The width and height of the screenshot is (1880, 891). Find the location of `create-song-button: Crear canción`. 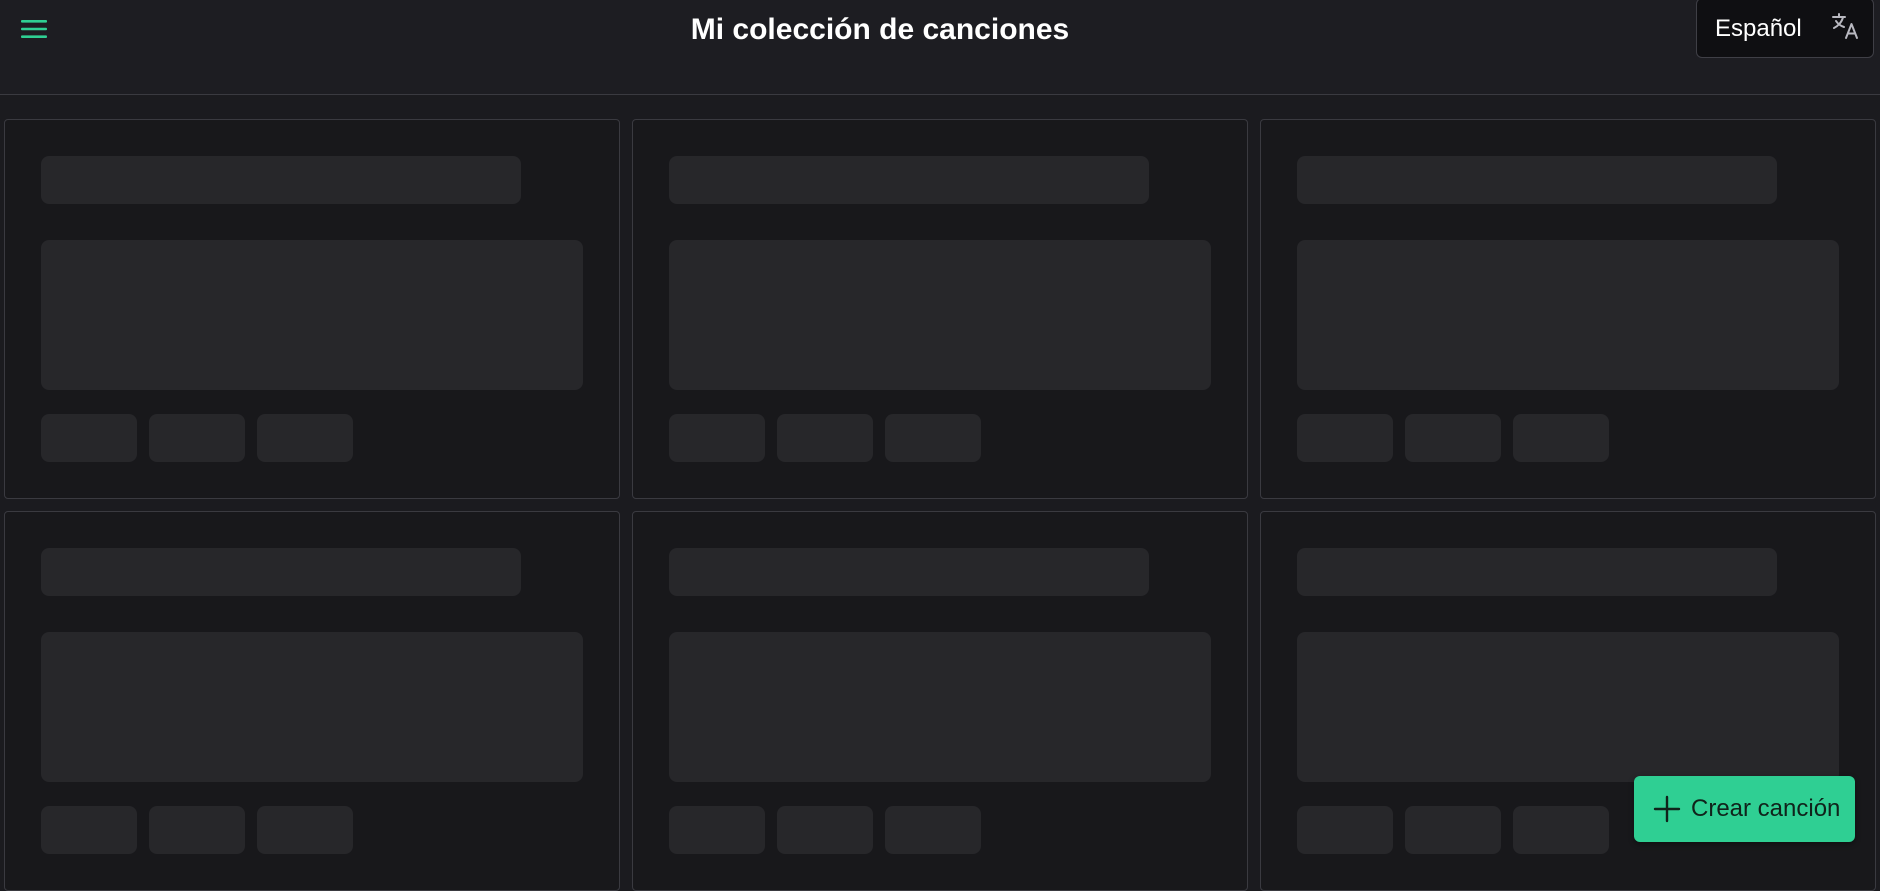

create-song-button: Crear canción is located at coordinates (1744, 809).